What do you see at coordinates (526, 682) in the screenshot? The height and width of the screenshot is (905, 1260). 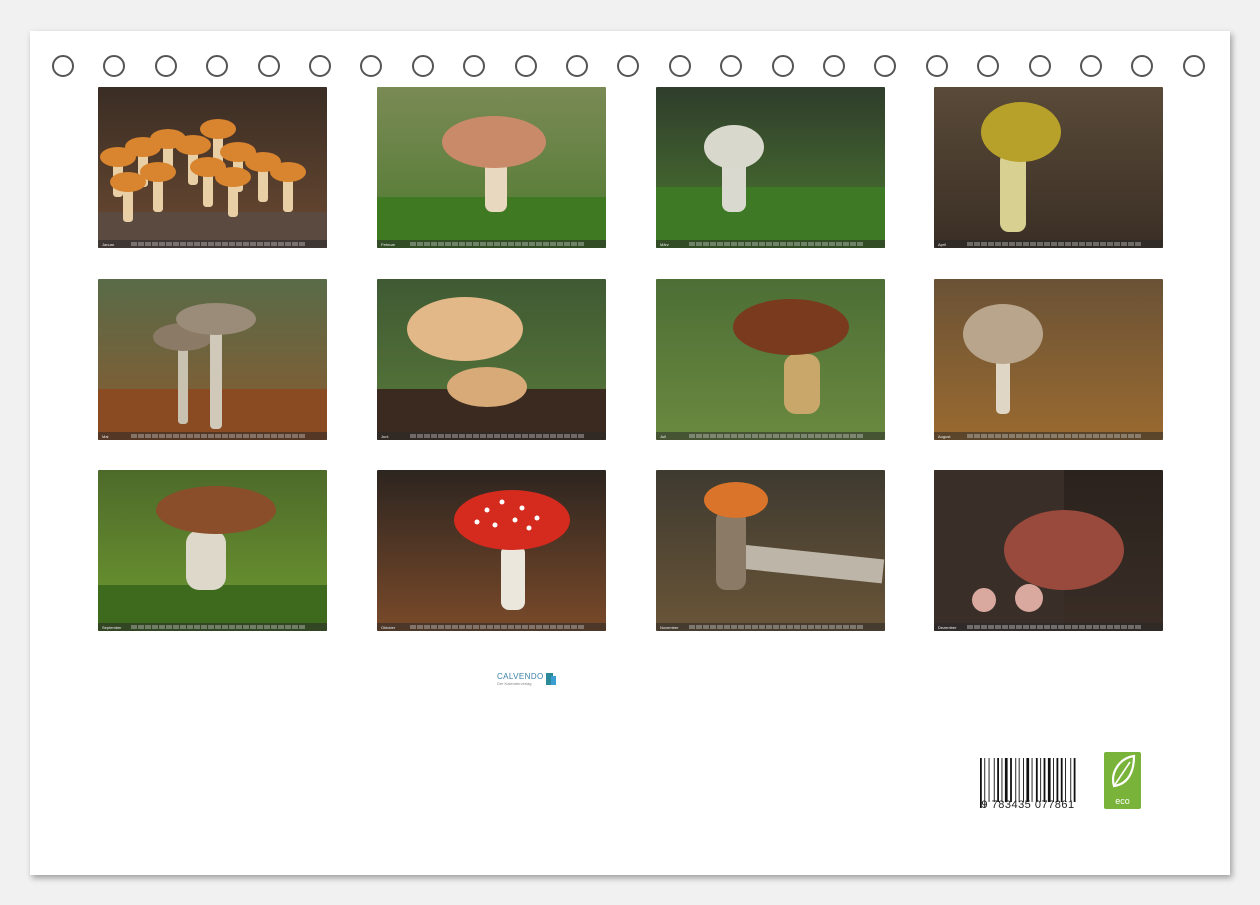 I see `publisher-logo: CALVENDO Der Kalenderverlag` at bounding box center [526, 682].